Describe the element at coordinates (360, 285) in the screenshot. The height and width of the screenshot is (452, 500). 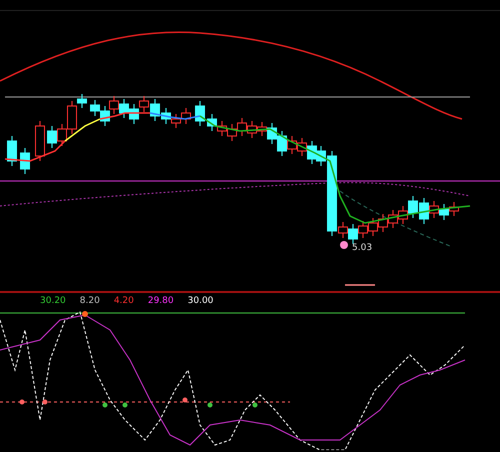
I see `marker-line` at that location.